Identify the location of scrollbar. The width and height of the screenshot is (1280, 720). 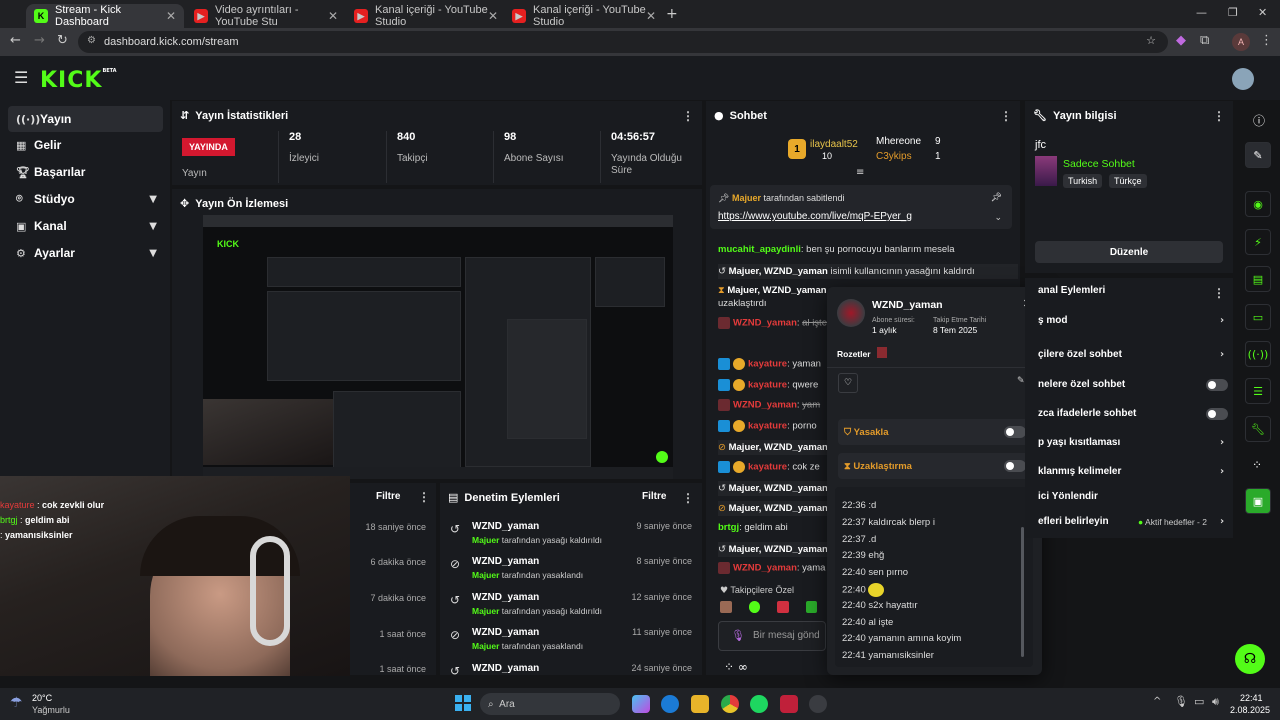
(1022, 592).